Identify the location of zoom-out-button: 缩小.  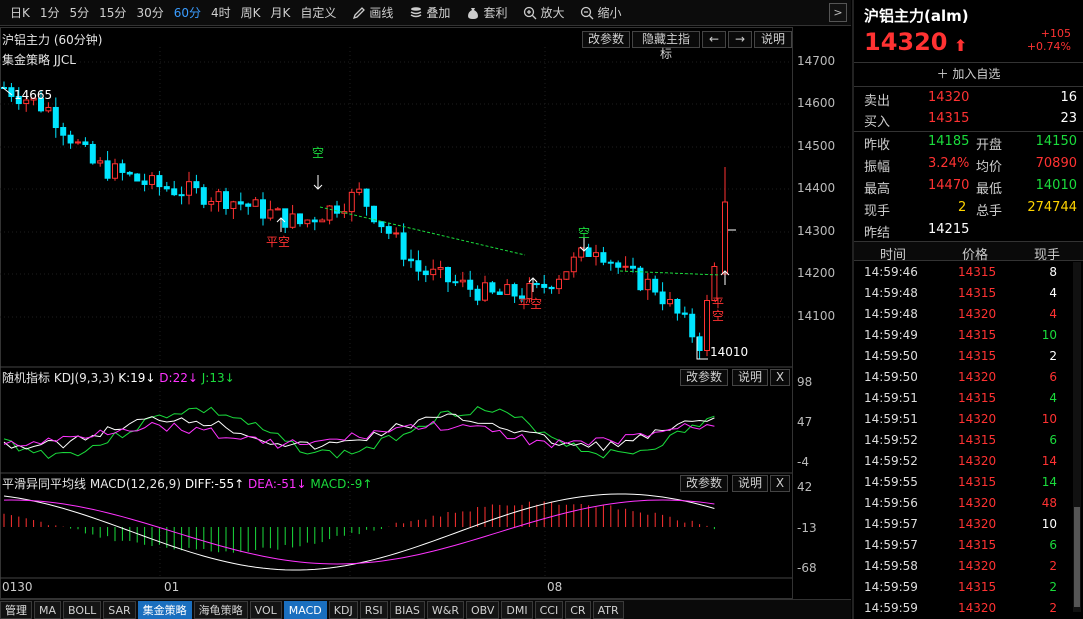
(600, 12).